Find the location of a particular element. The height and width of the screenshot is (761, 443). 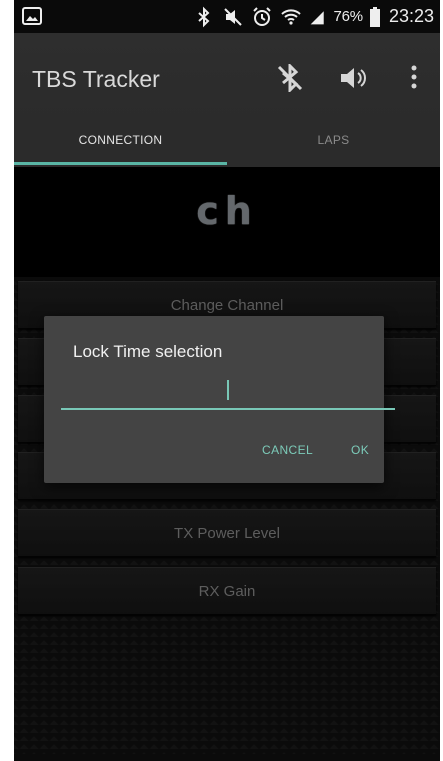

wifi-icon is located at coordinates (290, 16).